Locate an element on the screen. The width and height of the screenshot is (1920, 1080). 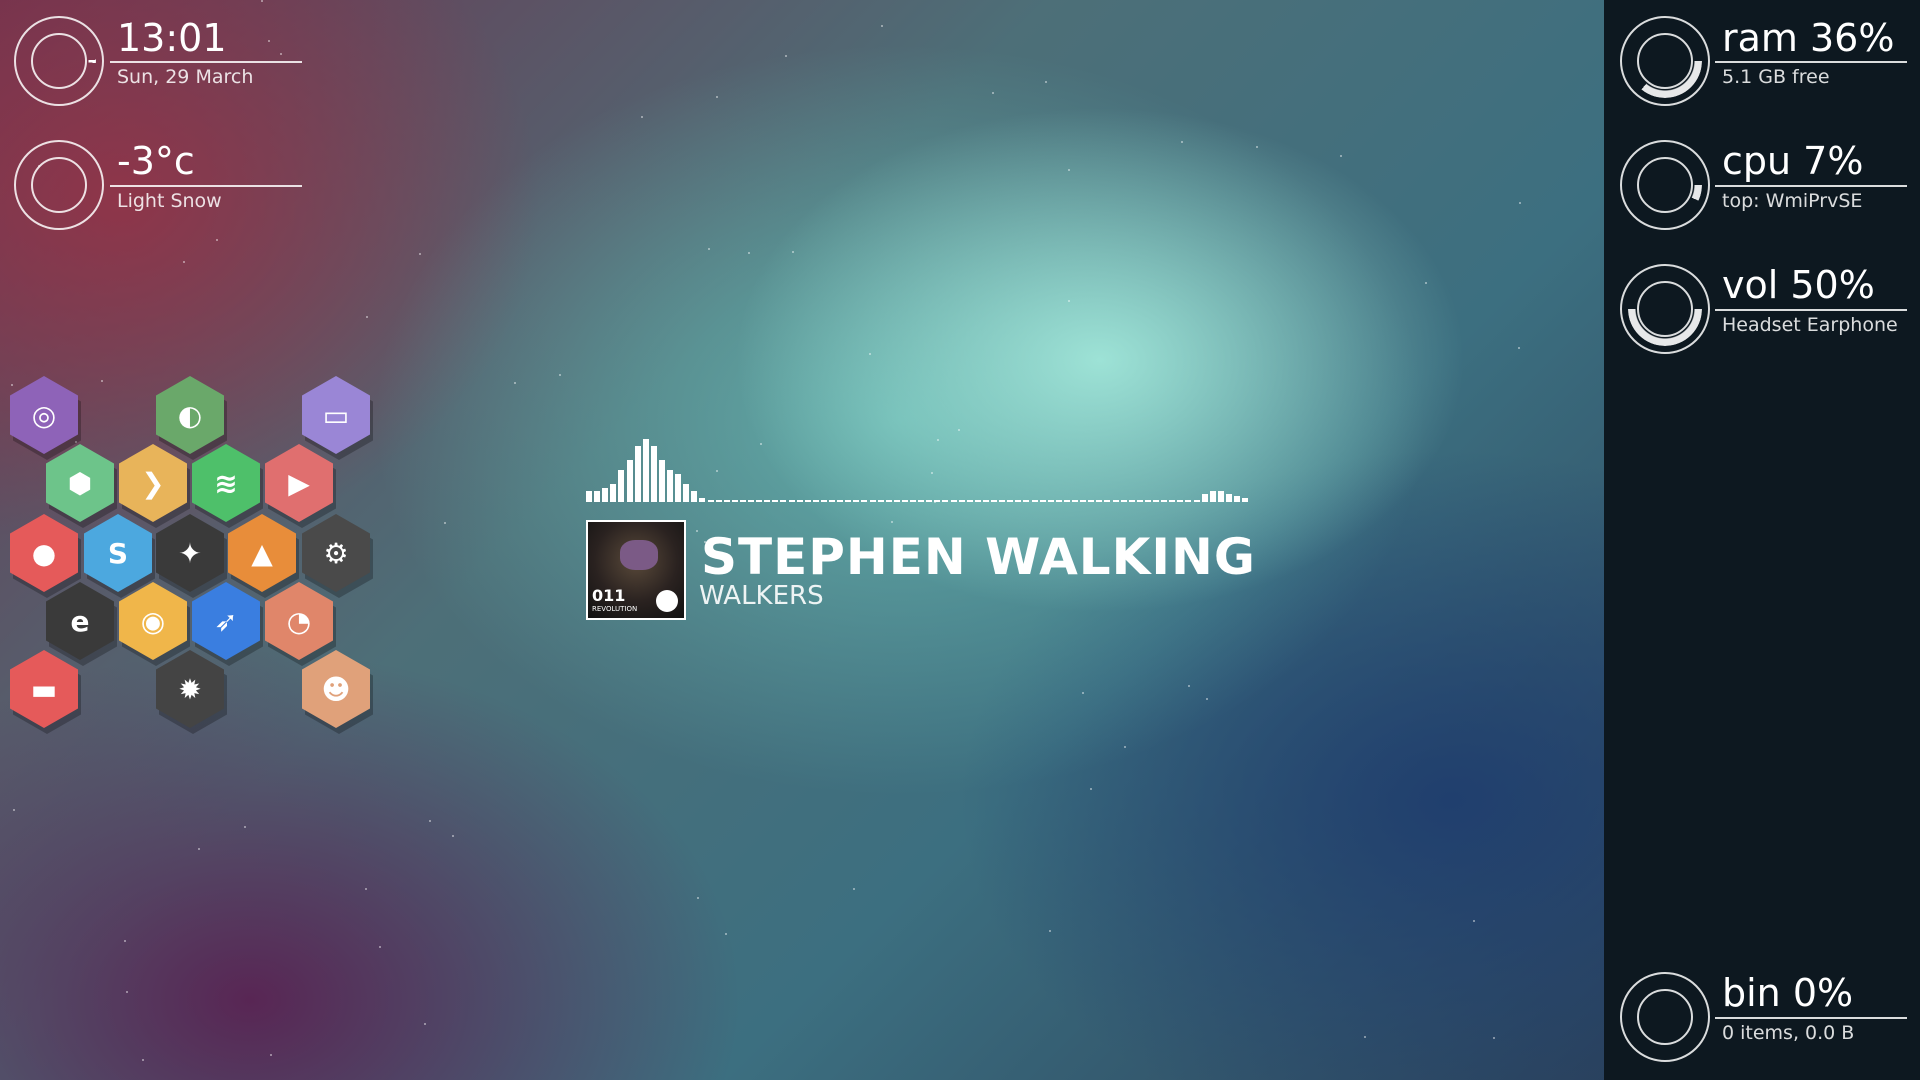
clock-ring-fill is located at coordinates (59, 61).